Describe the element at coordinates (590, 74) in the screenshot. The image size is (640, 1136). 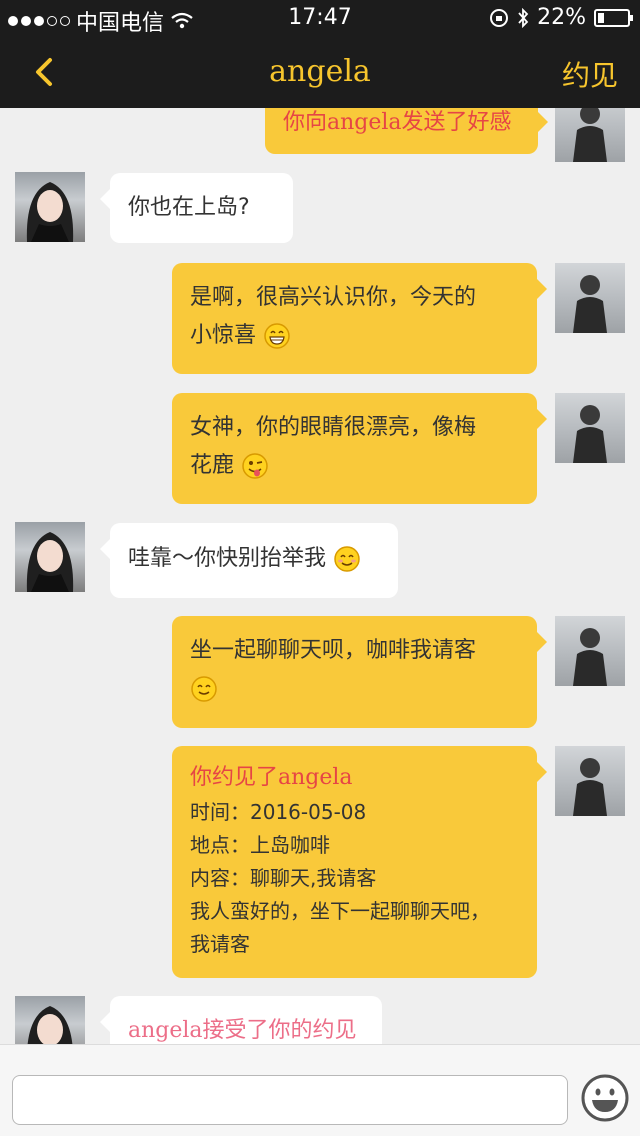
I see `meet-button: 约见` at that location.